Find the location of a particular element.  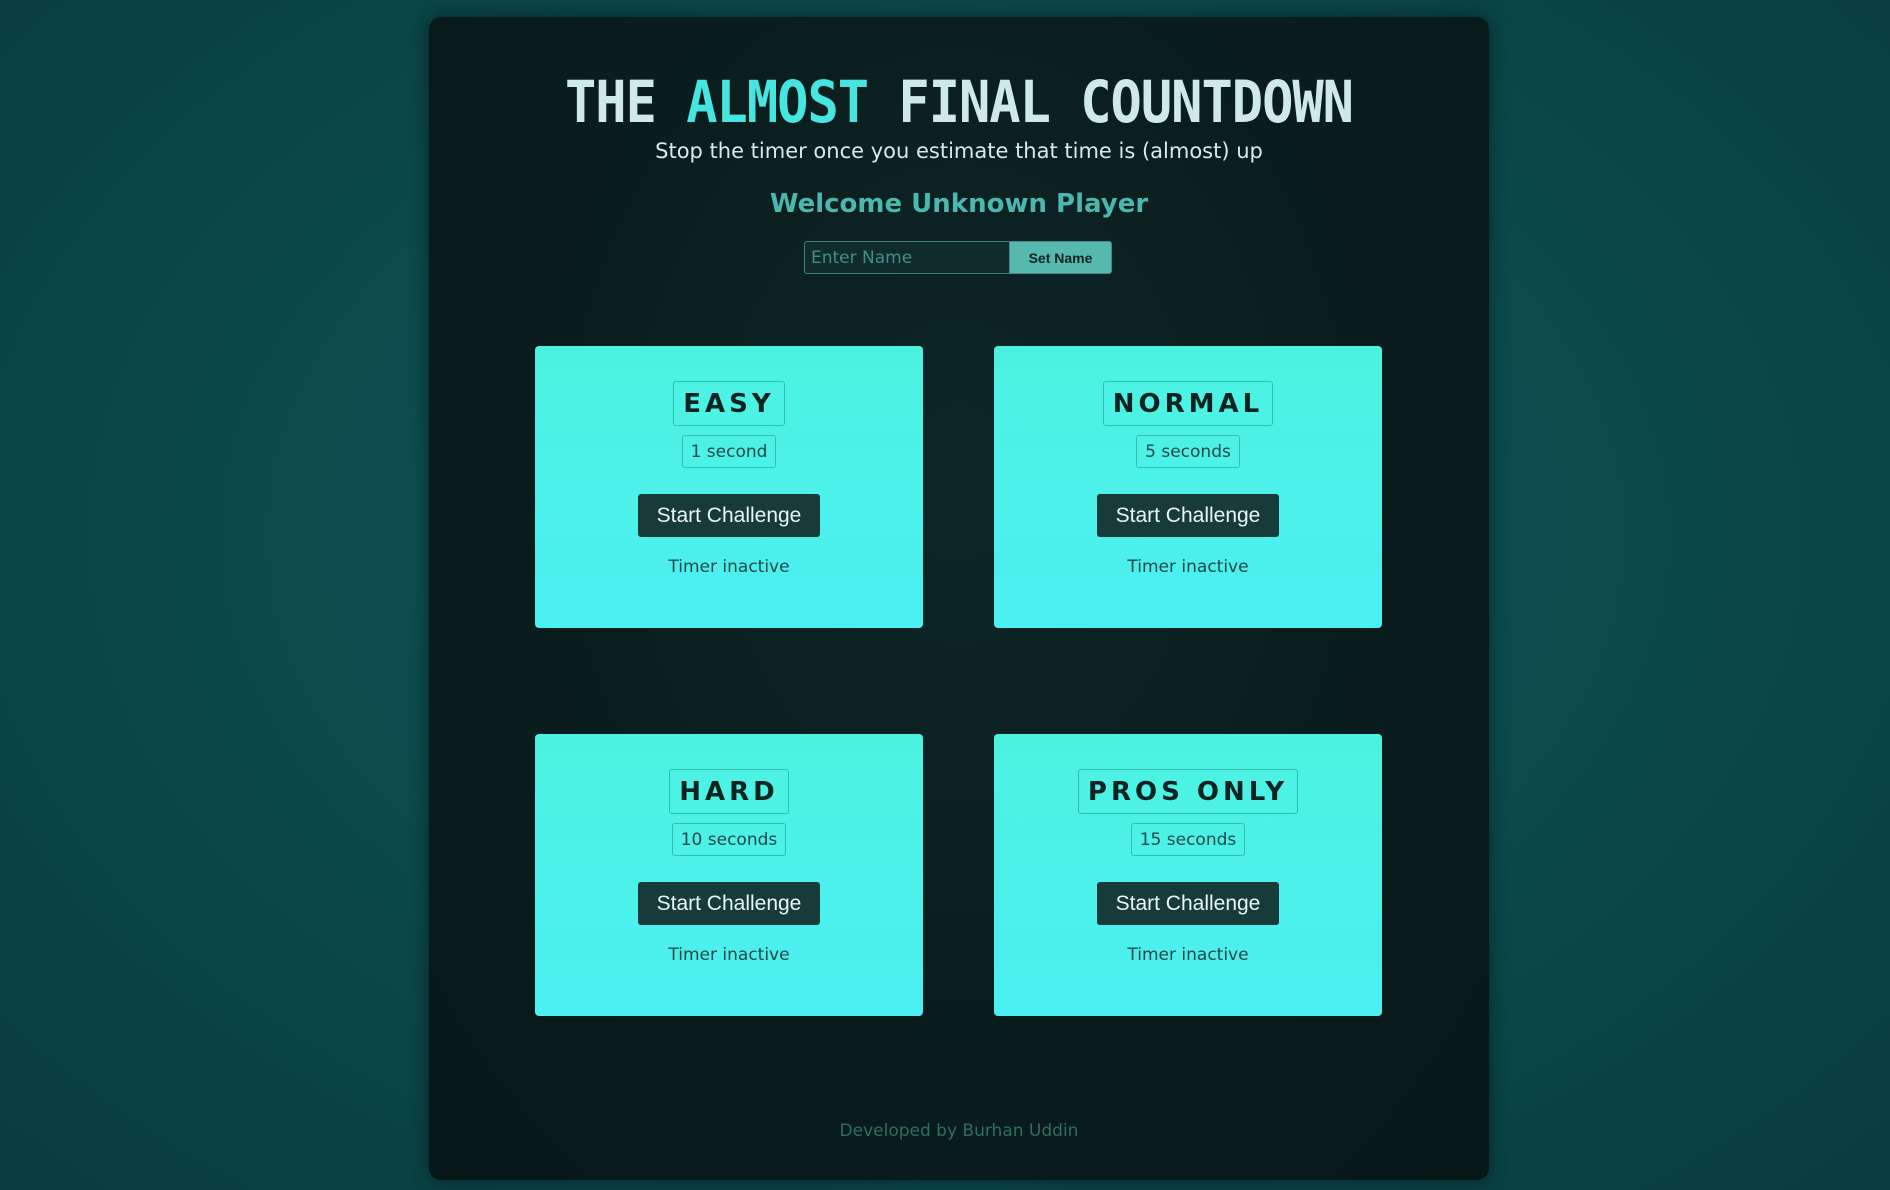

challenge-level: HARD is located at coordinates (729, 791).